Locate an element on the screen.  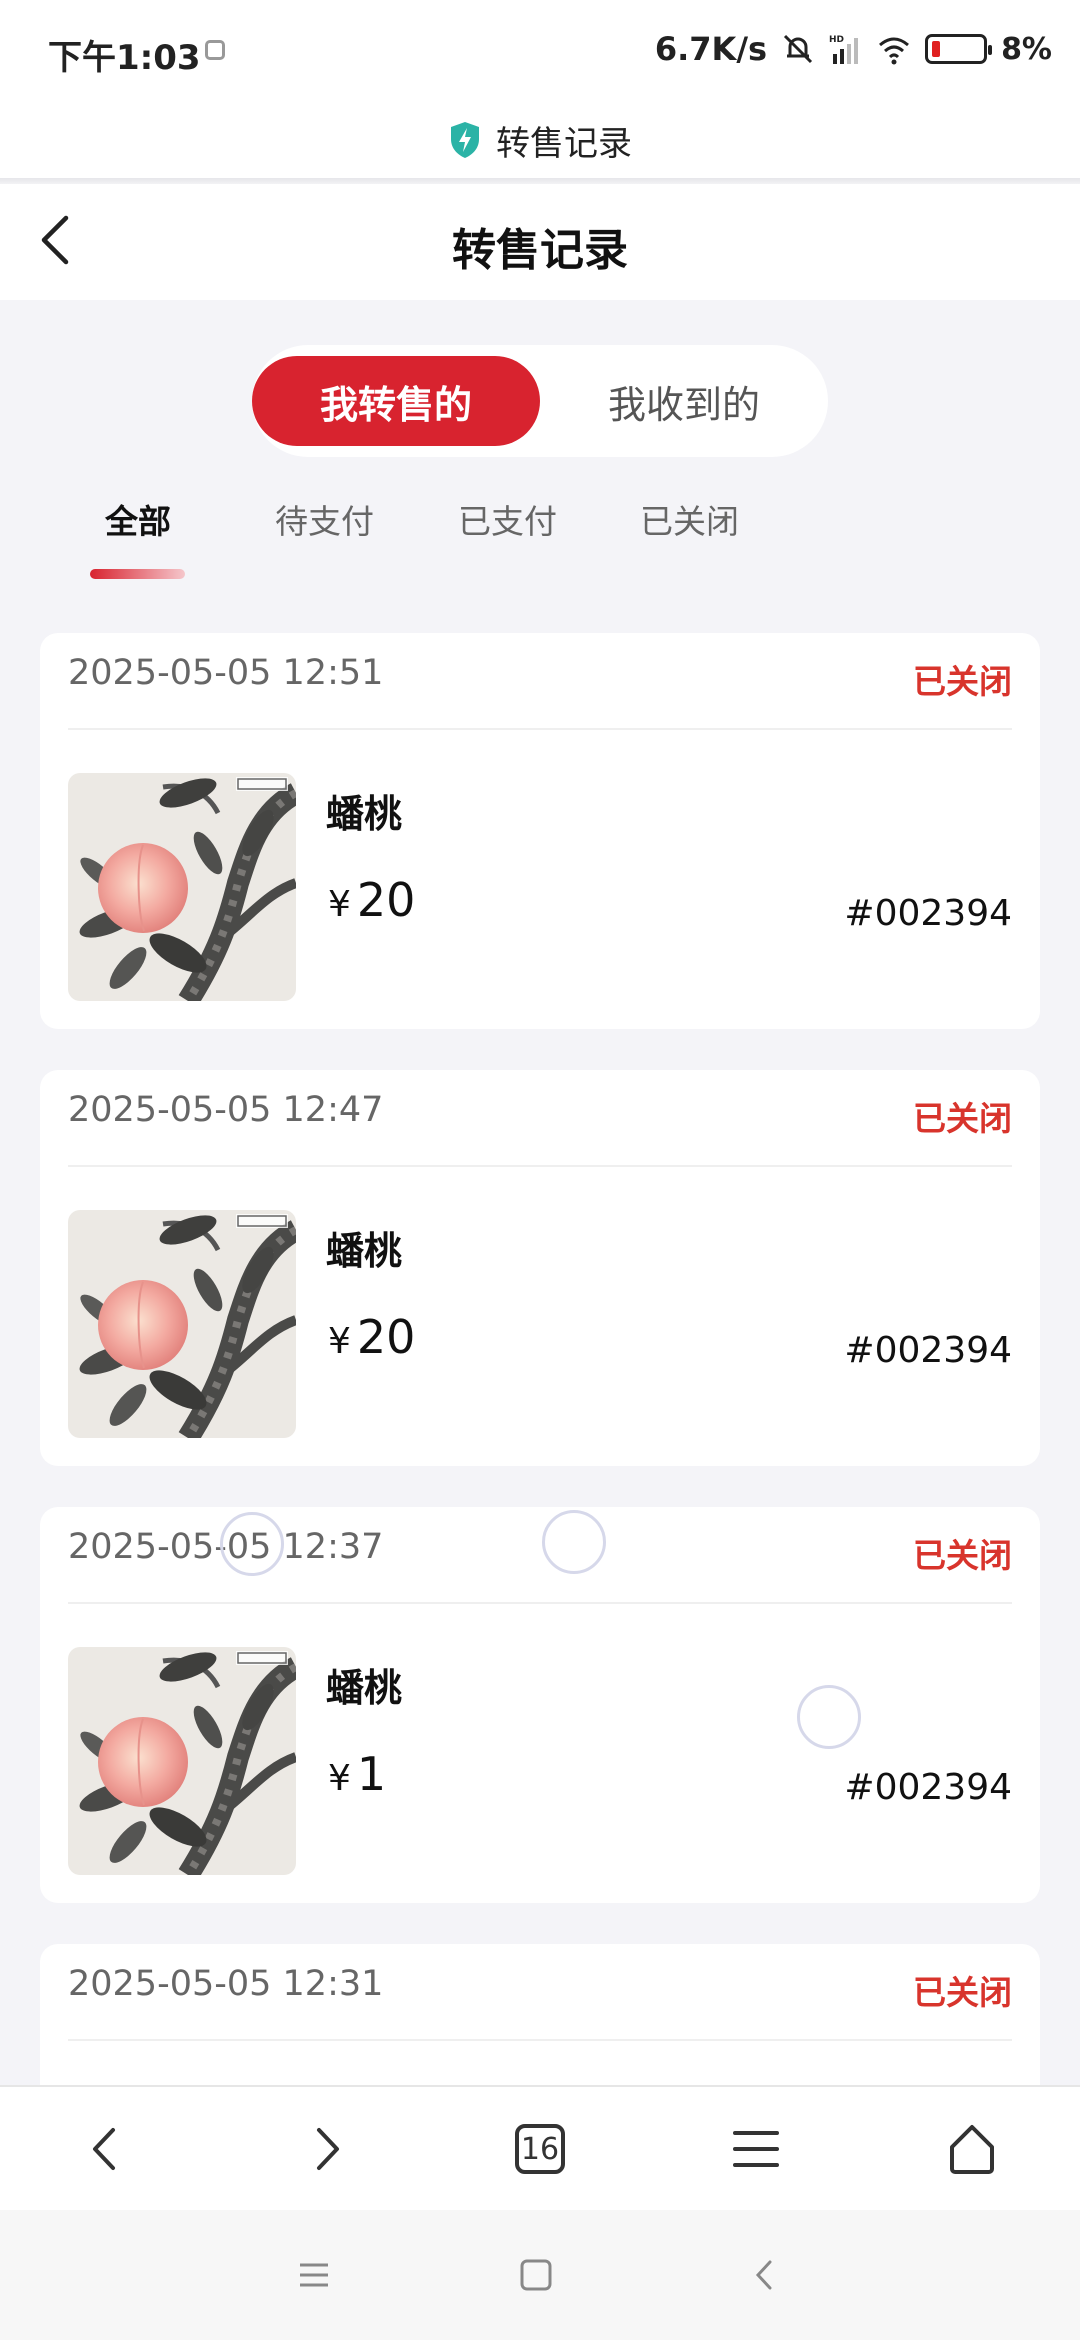
network-speed: 6.7K/s is located at coordinates (711, 49).